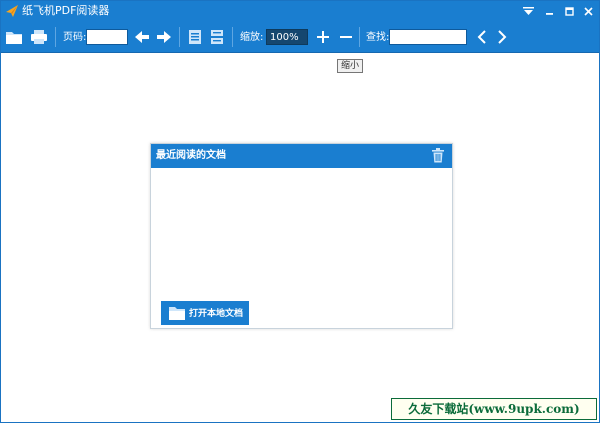  What do you see at coordinates (502, 37) in the screenshot?
I see `search-next-icon` at bounding box center [502, 37].